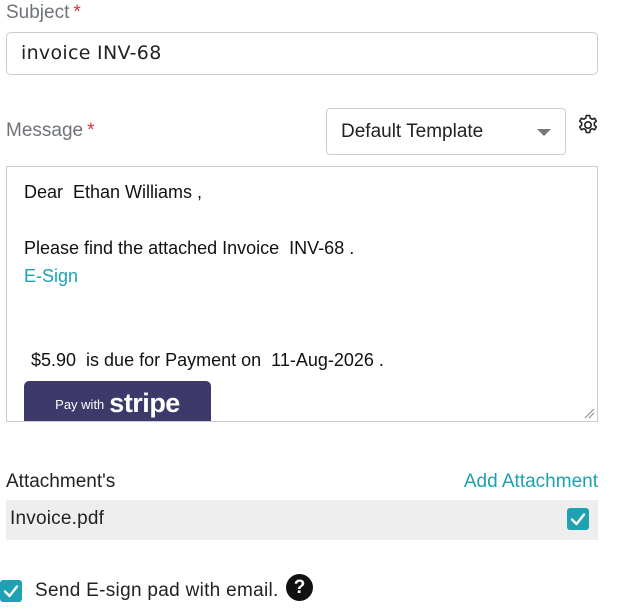  I want to click on template-select: Default Template, so click(446, 131).